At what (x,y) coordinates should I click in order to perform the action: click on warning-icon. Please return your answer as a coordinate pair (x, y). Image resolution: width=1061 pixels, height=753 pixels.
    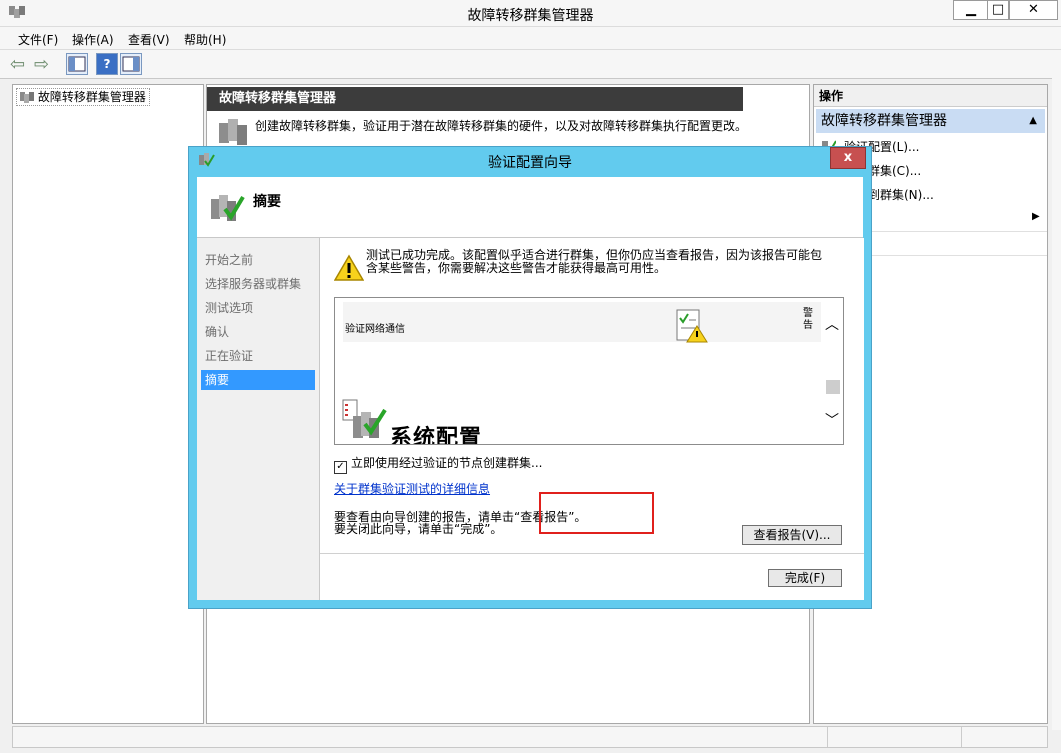
    Looking at the image, I should click on (349, 269).